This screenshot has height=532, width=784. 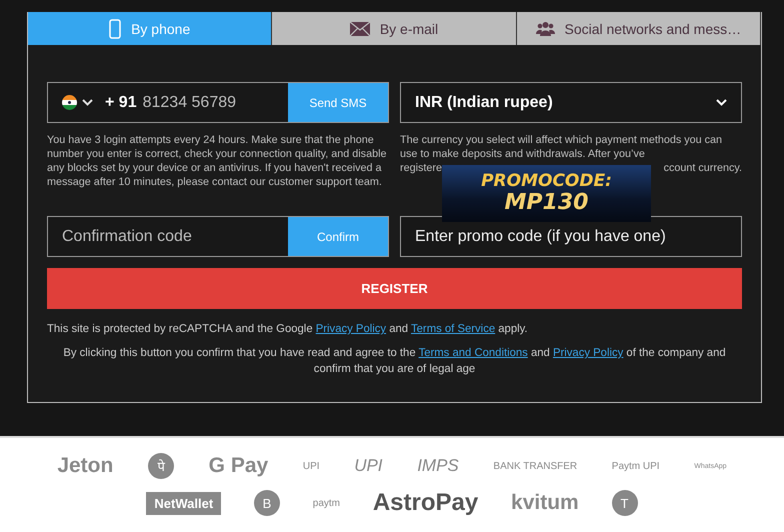 What do you see at coordinates (69, 102) in the screenshot?
I see `flag-icon` at bounding box center [69, 102].